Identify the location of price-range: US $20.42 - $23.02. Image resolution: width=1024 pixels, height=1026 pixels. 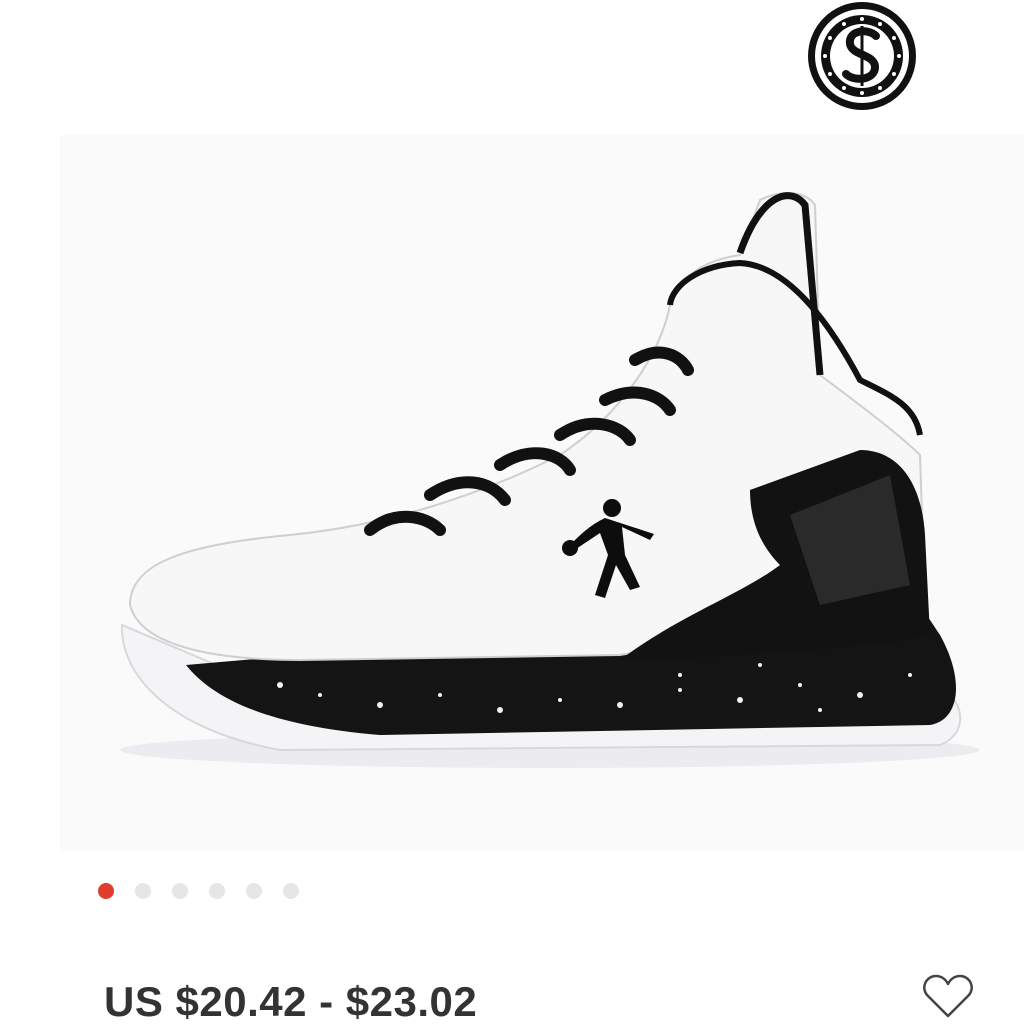
(291, 1001).